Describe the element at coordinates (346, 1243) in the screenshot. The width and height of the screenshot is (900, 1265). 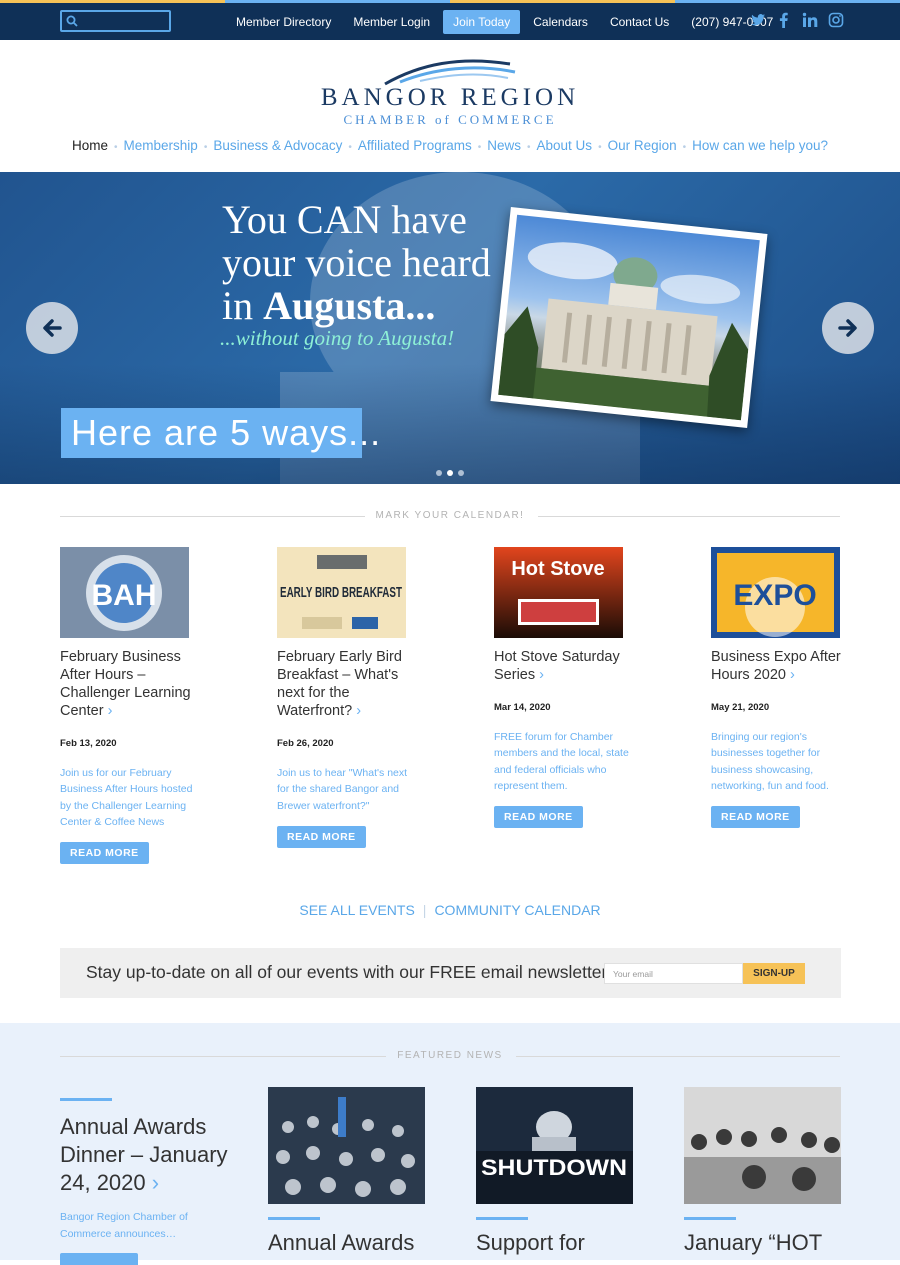
I see `news-title: Annual Awards` at that location.